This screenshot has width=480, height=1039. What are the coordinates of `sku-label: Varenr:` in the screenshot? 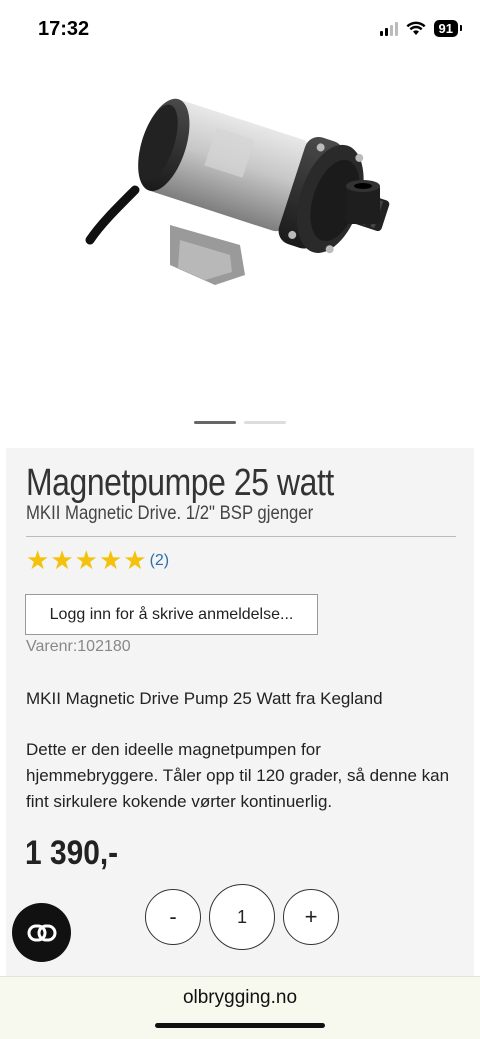 It's located at (52, 646).